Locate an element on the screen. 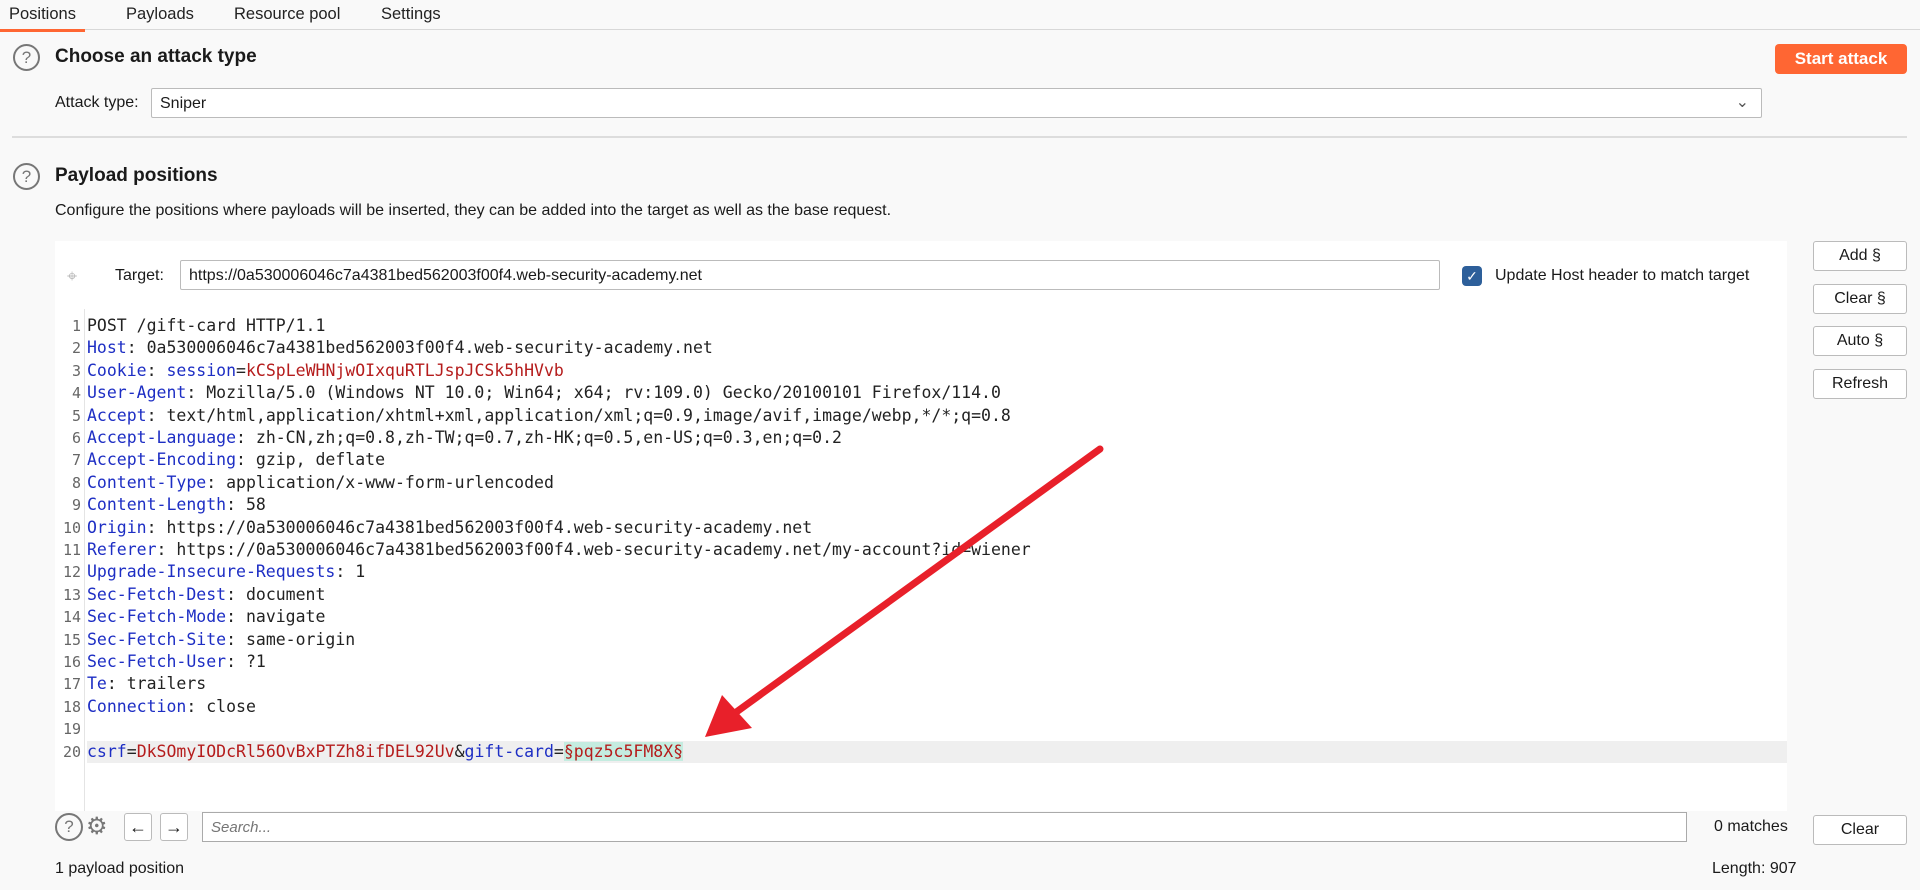 This screenshot has width=1920, height=890. payload-position-count: 1 payload position is located at coordinates (119, 868).